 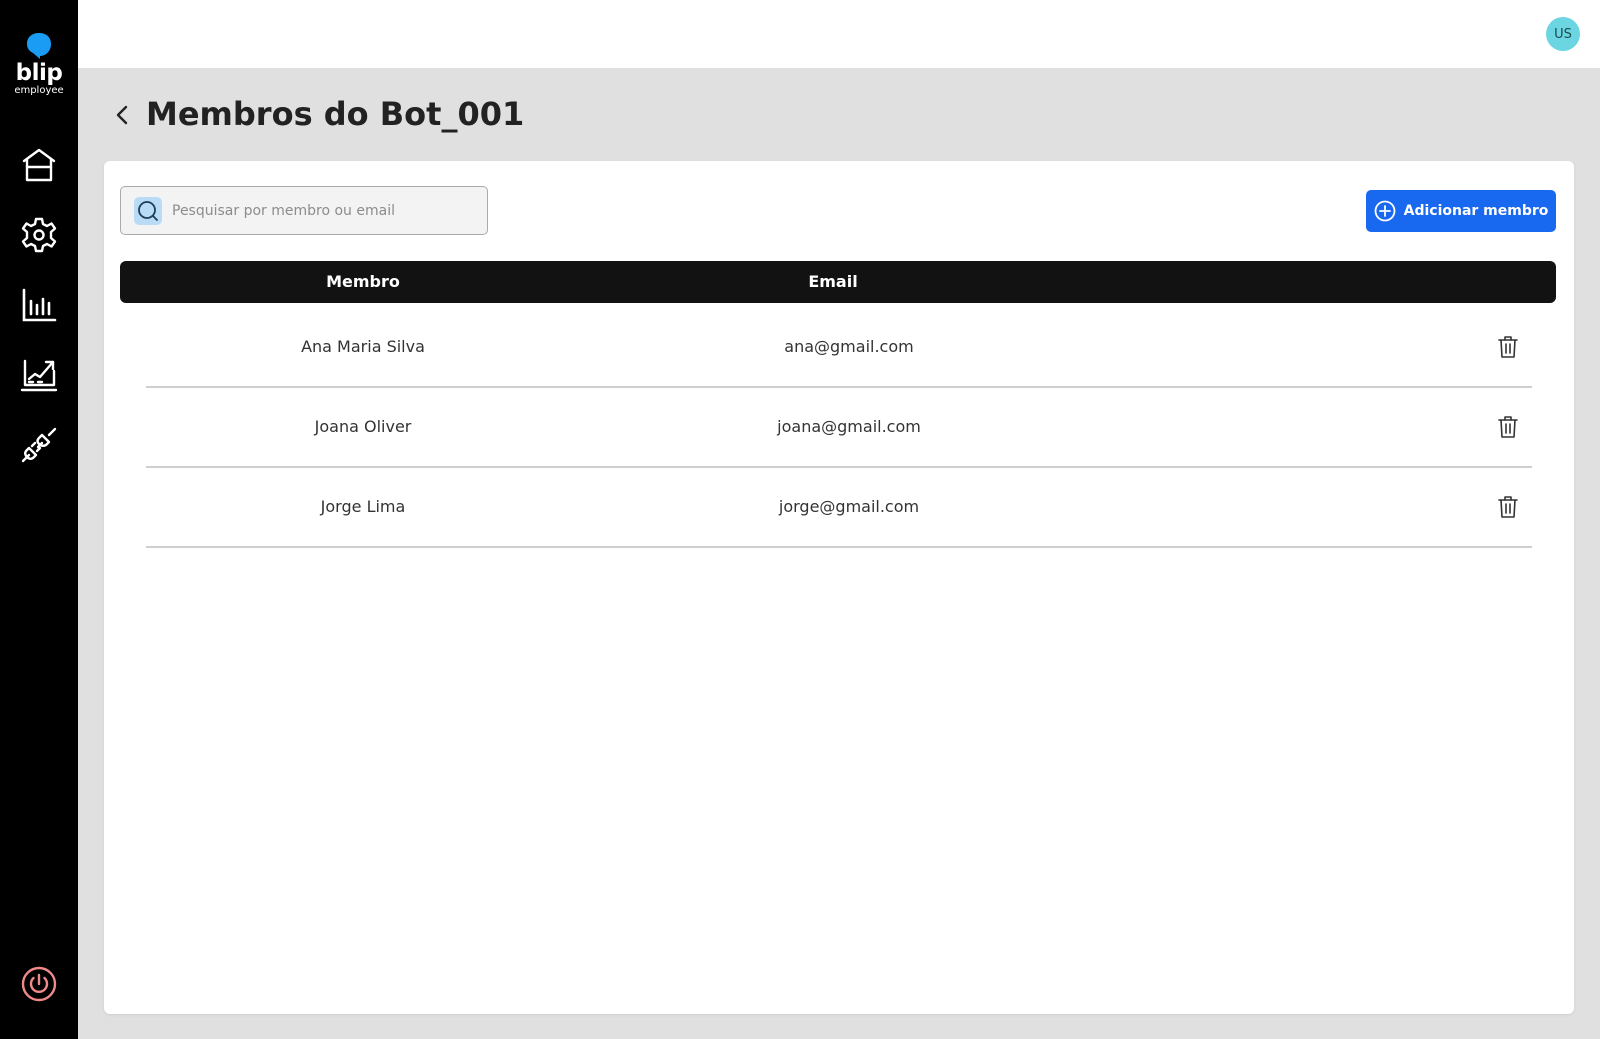 I want to click on table-header: Membro Email, so click(x=838, y=282).